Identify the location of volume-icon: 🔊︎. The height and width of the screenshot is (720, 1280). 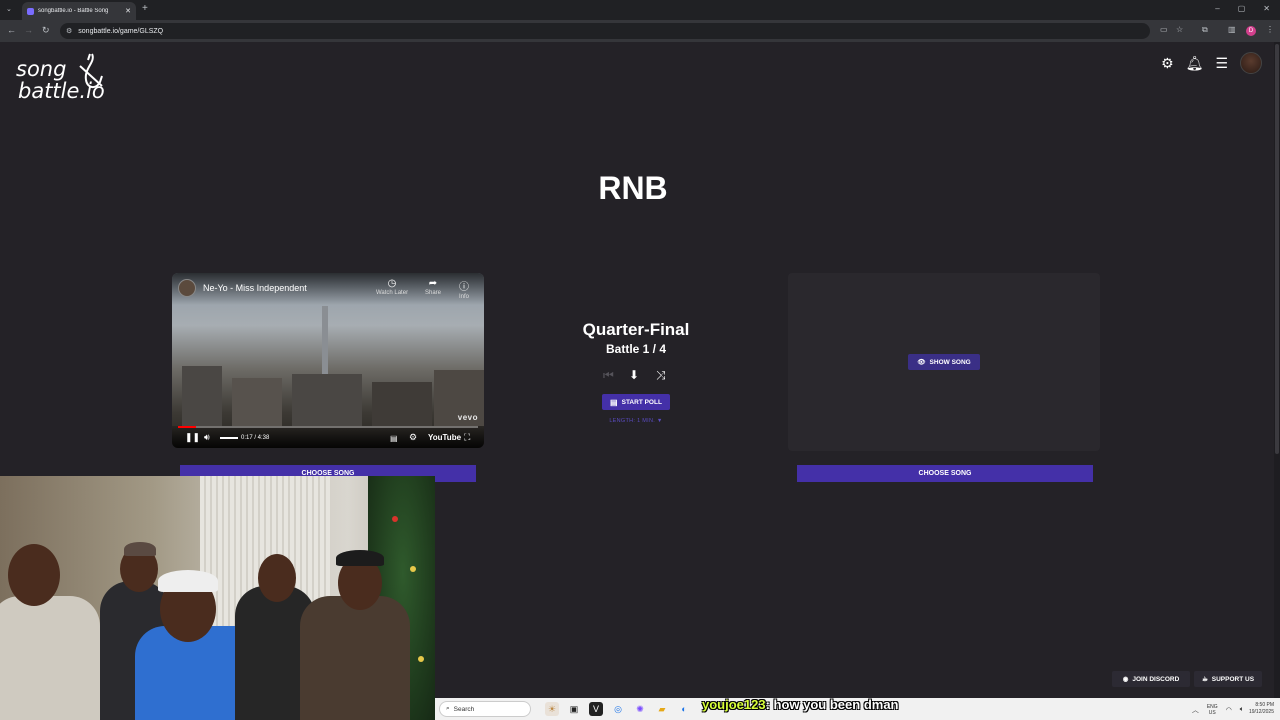
(207, 437).